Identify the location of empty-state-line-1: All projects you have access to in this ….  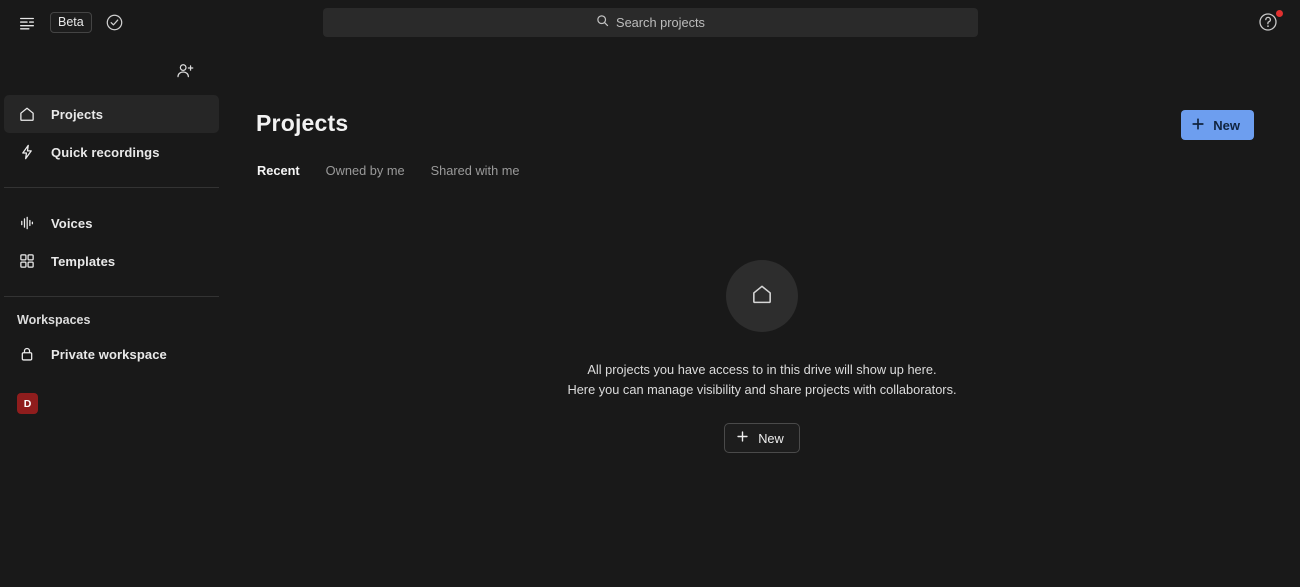
(762, 369).